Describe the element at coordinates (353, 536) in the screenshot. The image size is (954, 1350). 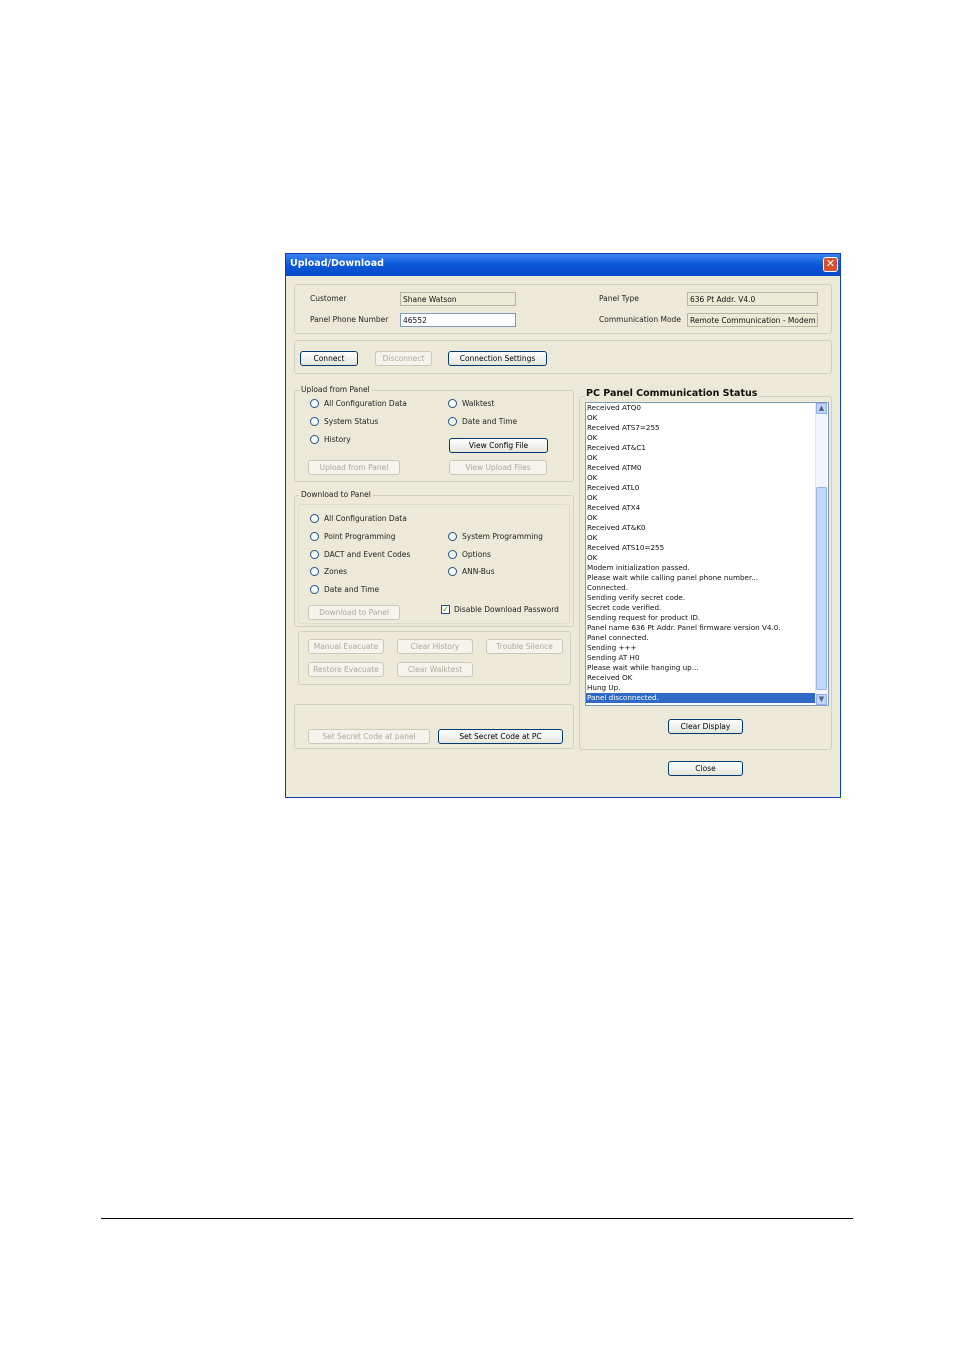
I see `download-point-programming-radio: Point Programming` at that location.